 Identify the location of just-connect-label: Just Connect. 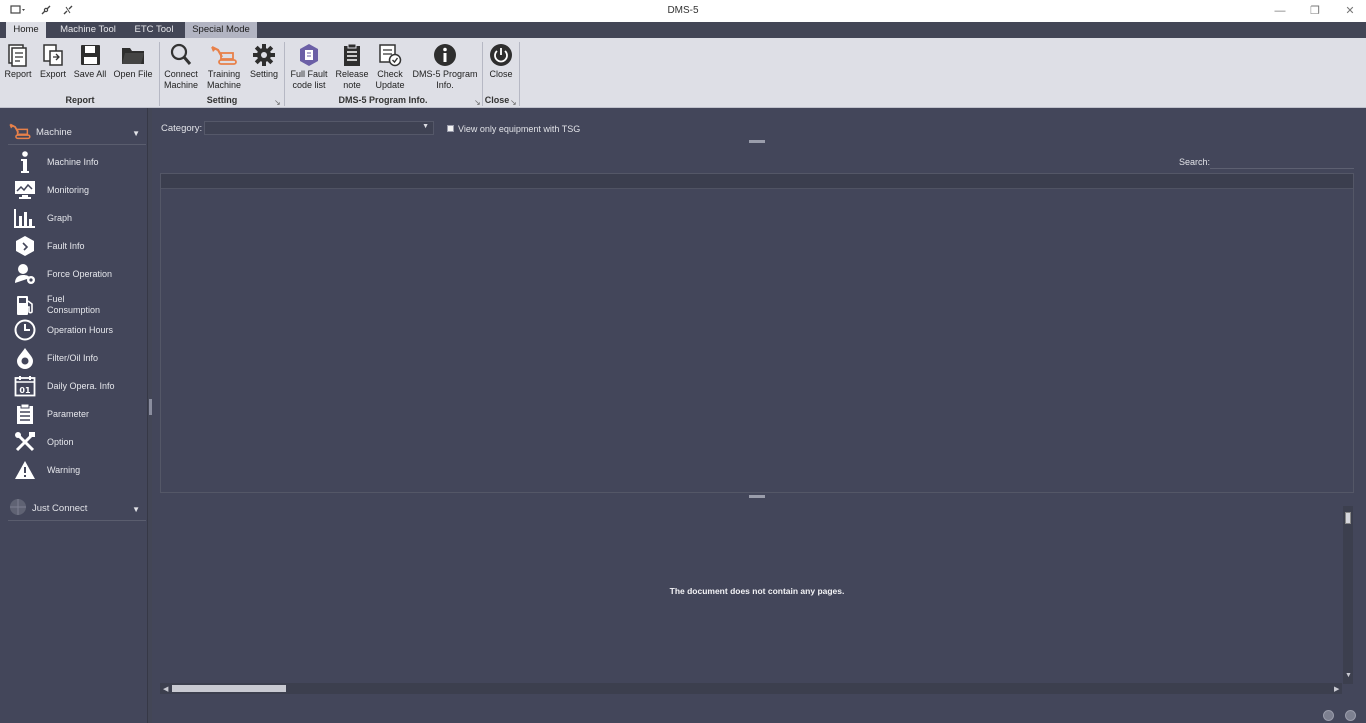
(60, 508).